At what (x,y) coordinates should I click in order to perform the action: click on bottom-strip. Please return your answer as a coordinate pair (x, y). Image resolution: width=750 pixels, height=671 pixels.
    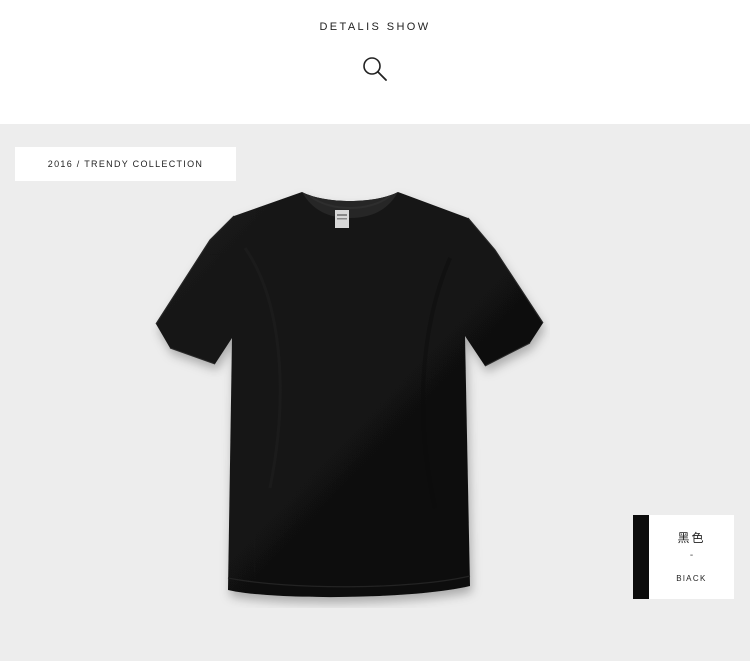
    Looking at the image, I should click on (375, 666).